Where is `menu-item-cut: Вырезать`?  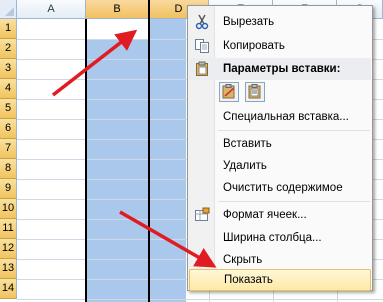 menu-item-cut: Вырезать is located at coordinates (280, 22).